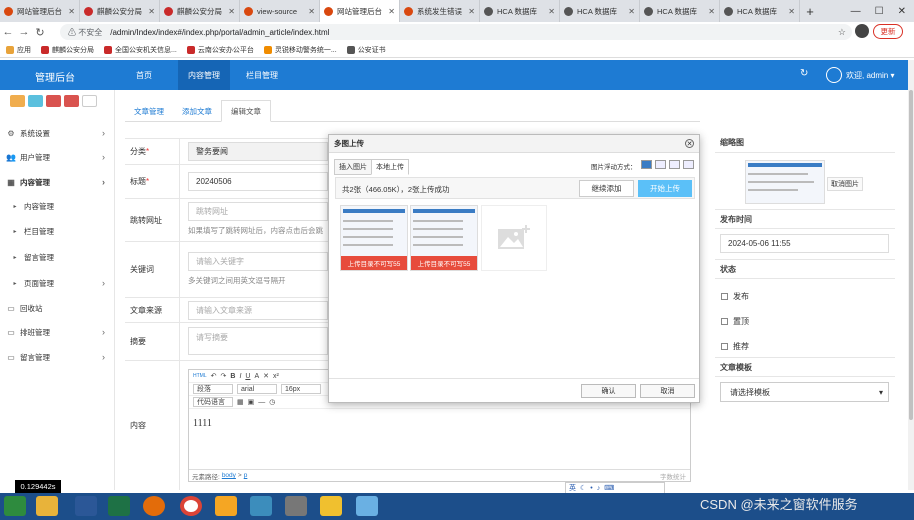 The height and width of the screenshot is (520, 914). What do you see at coordinates (879, 11) in the screenshot?
I see `maximize-icon: ☐` at bounding box center [879, 11].